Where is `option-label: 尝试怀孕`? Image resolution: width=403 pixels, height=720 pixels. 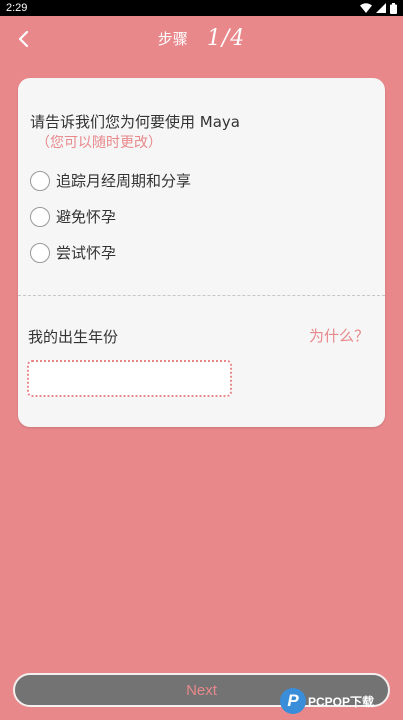 option-label: 尝试怀孕 is located at coordinates (86, 253).